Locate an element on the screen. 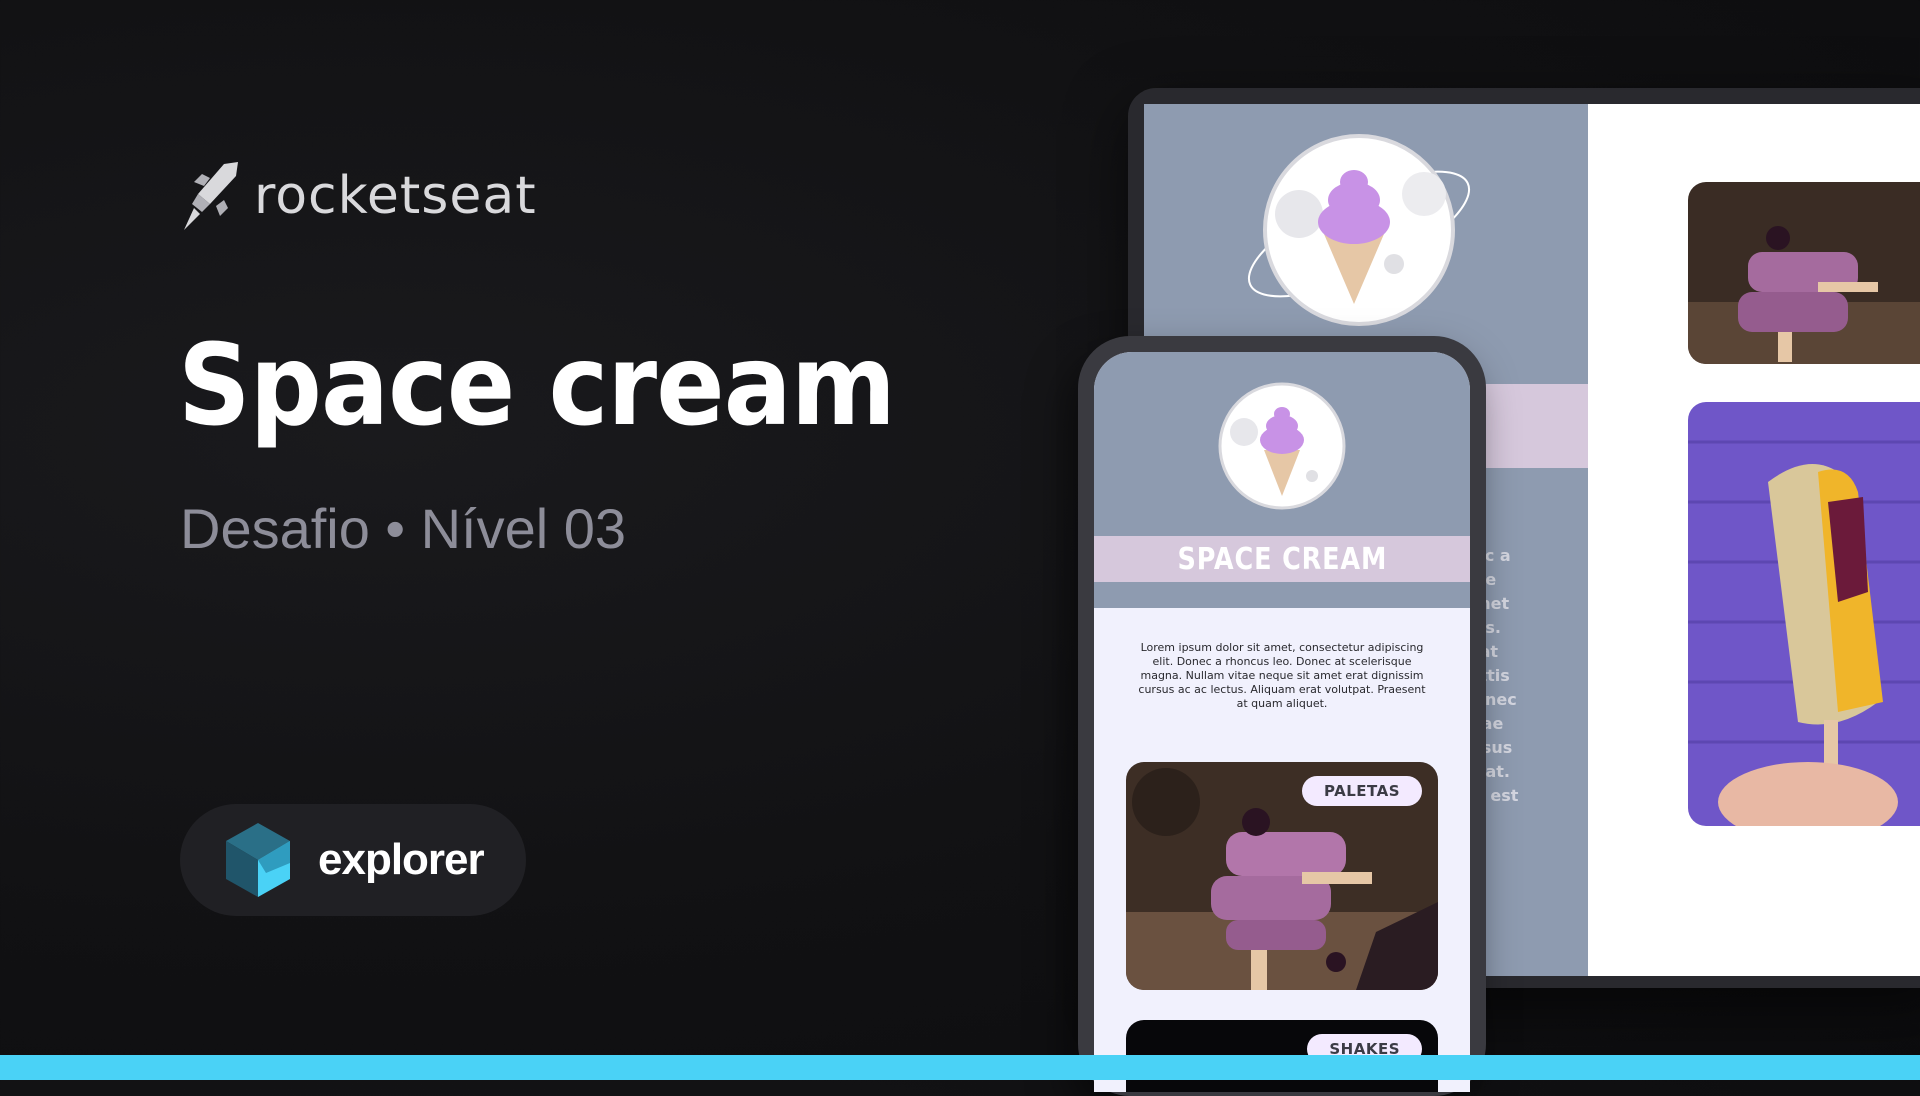 The height and width of the screenshot is (1096, 1920). page-subtitle: Desafio • Nível 03 is located at coordinates (403, 528).